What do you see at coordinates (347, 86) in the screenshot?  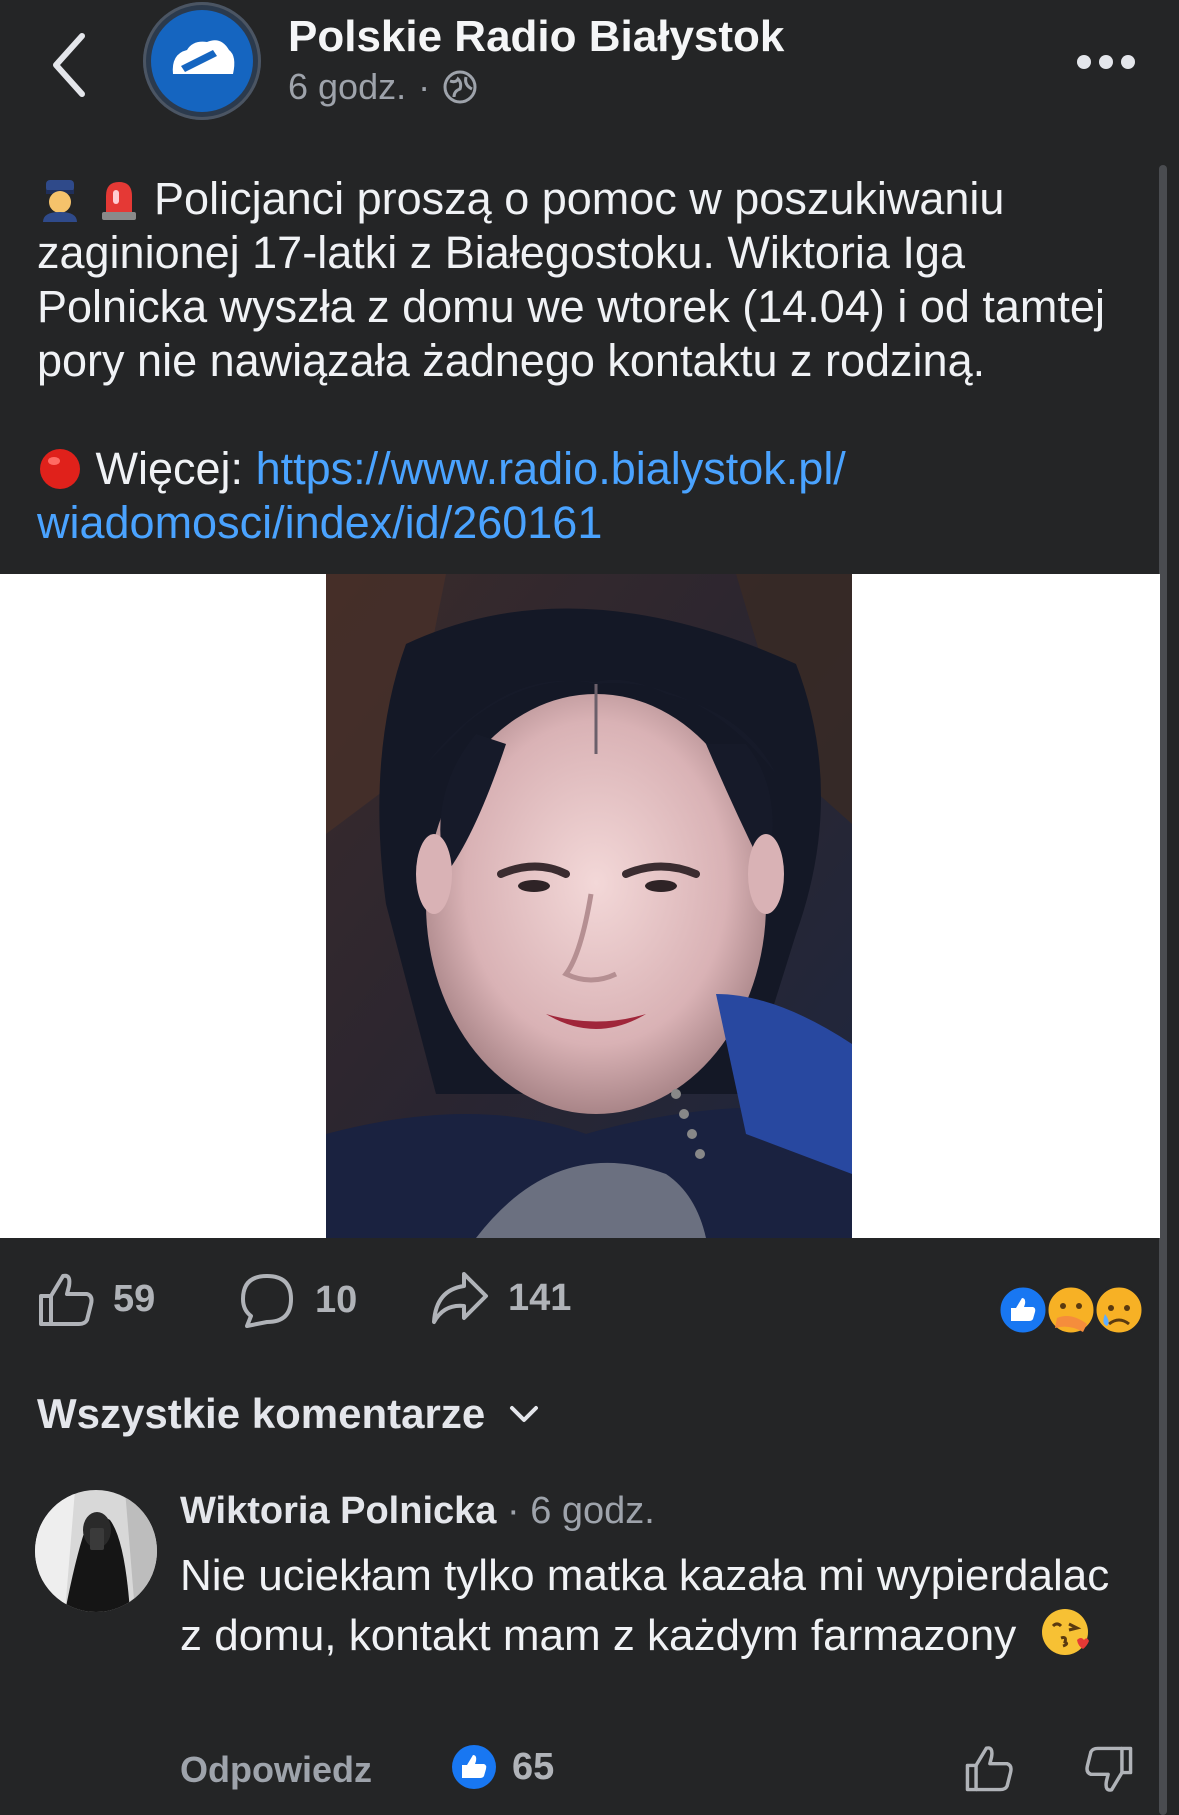 I see `post-time: 6 godz.` at bounding box center [347, 86].